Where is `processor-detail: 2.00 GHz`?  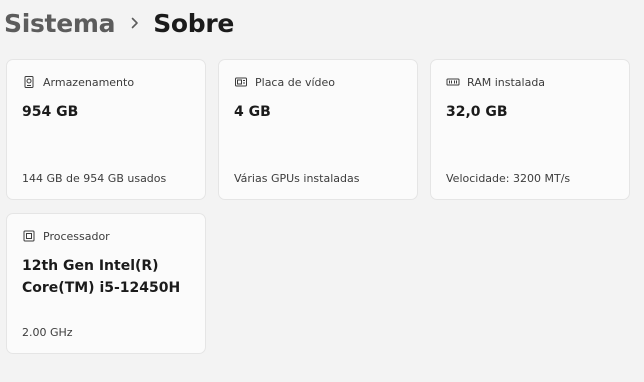 processor-detail: 2.00 GHz is located at coordinates (47, 332).